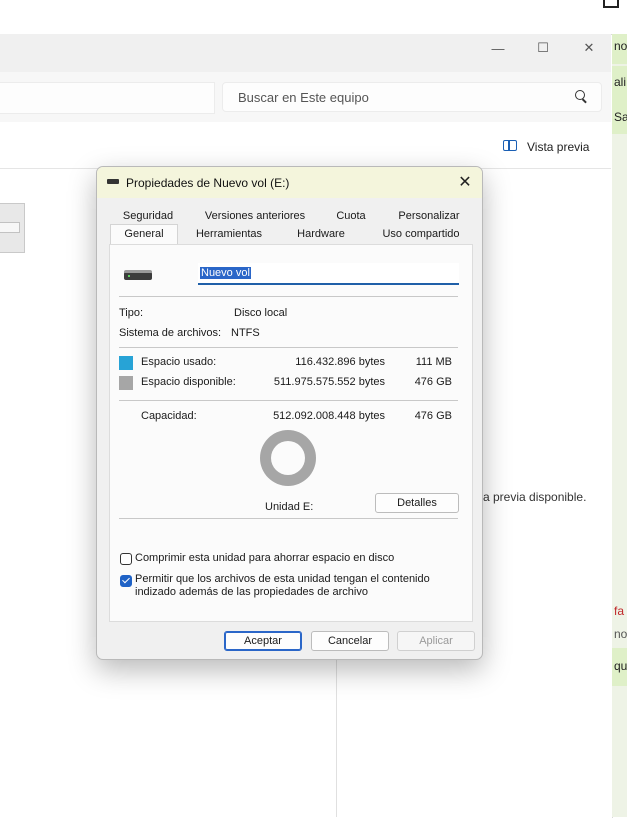  What do you see at coordinates (188, 382) in the screenshot?
I see `free-space-label: Espacio disponible:` at bounding box center [188, 382].